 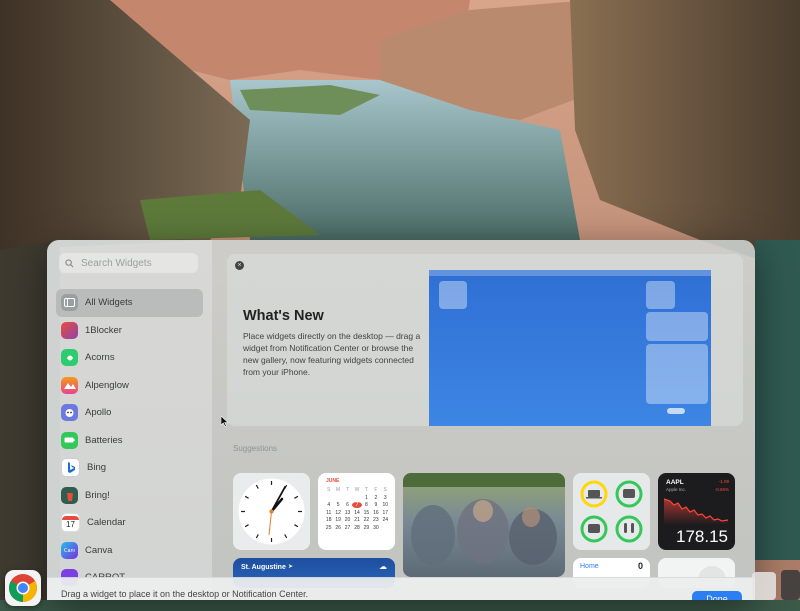 What do you see at coordinates (107, 385) in the screenshot?
I see `sidebar-item-label: Alpenglow` at bounding box center [107, 385].